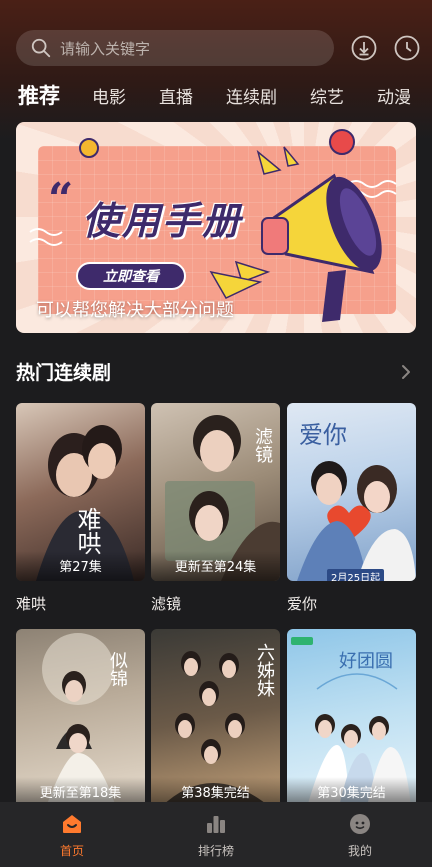  I want to click on nav-ranking: 排行榜, so click(216, 834).